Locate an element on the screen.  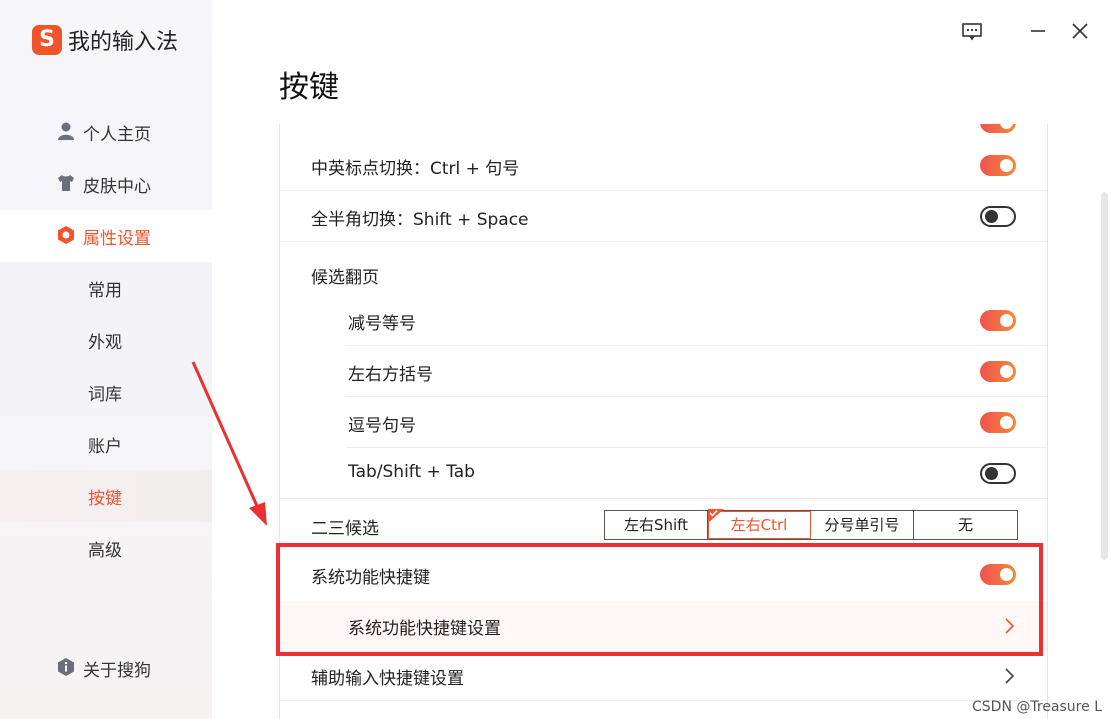
sidebar-subitem-dictionary: 词库 is located at coordinates (106, 392).